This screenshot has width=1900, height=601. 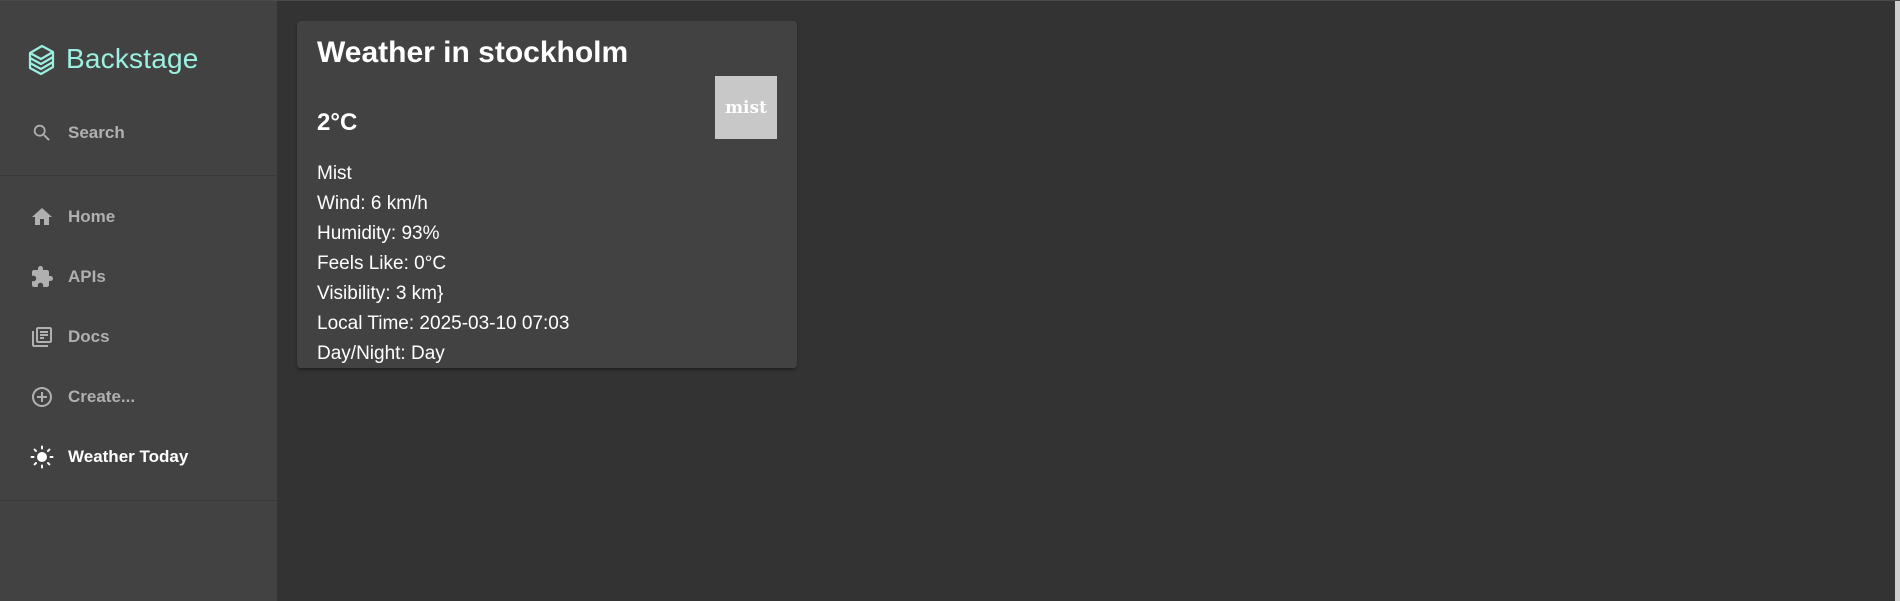 I want to click on backstage-logo-link: Backstage, so click(x=112, y=59).